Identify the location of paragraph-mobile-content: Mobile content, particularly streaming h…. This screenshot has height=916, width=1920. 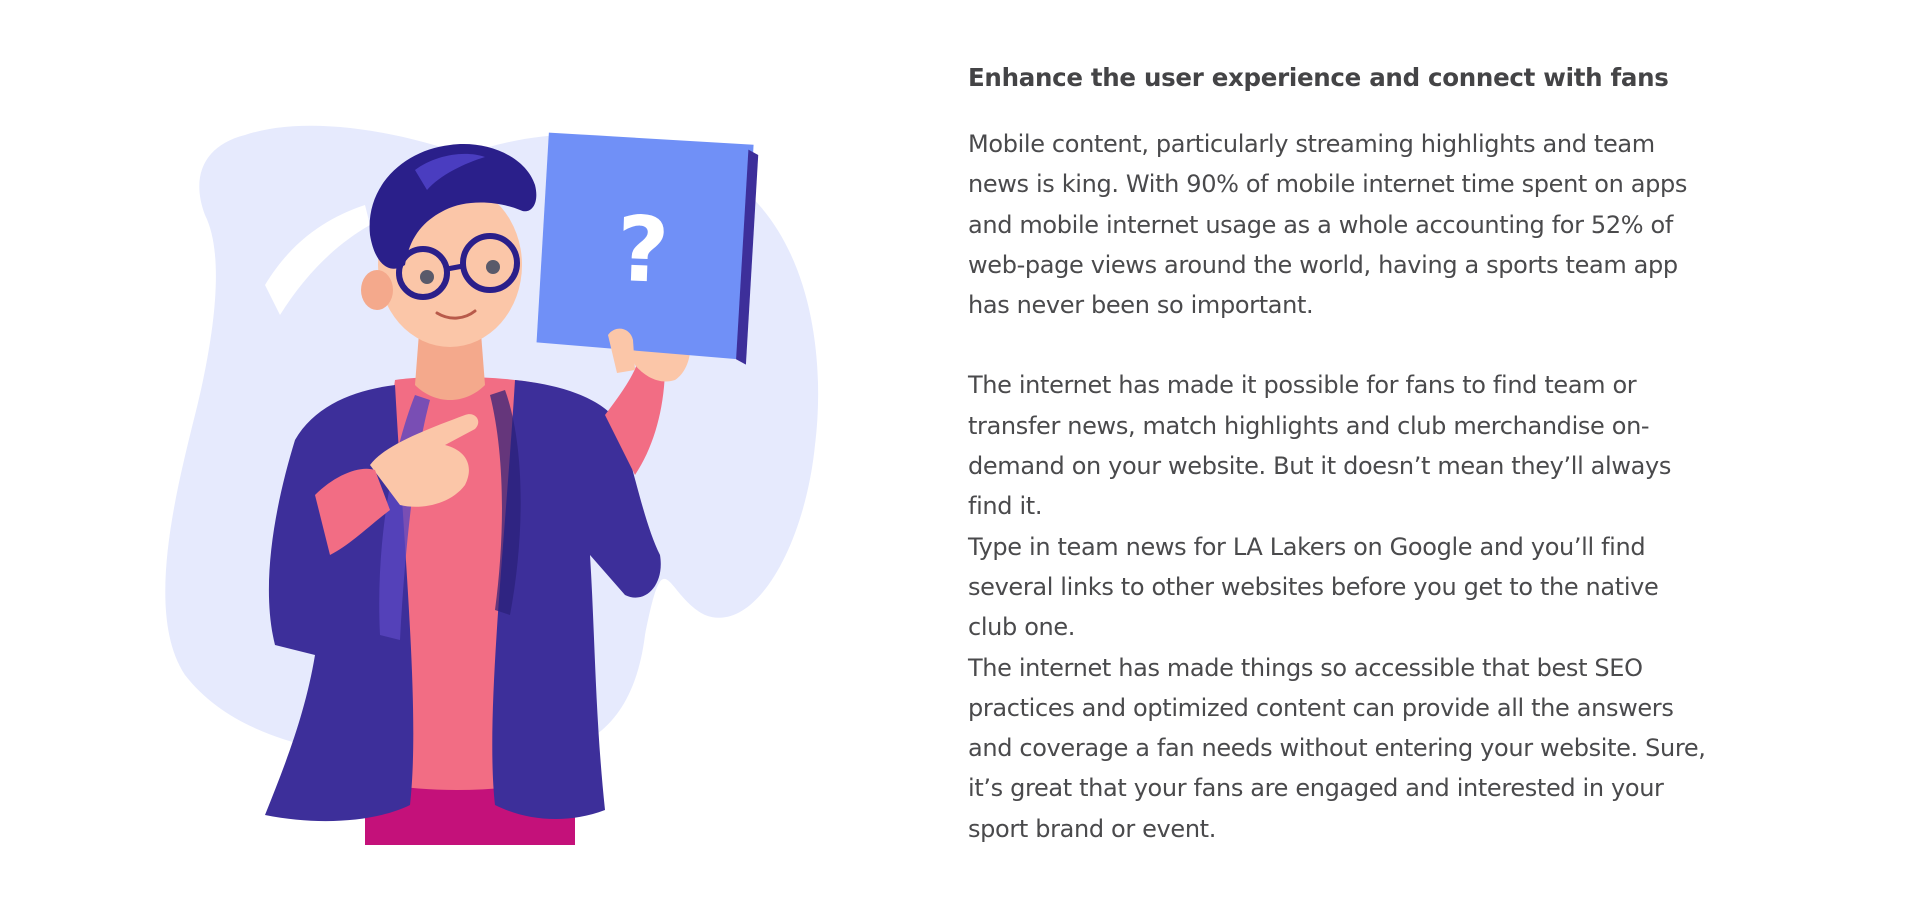
(1328, 225).